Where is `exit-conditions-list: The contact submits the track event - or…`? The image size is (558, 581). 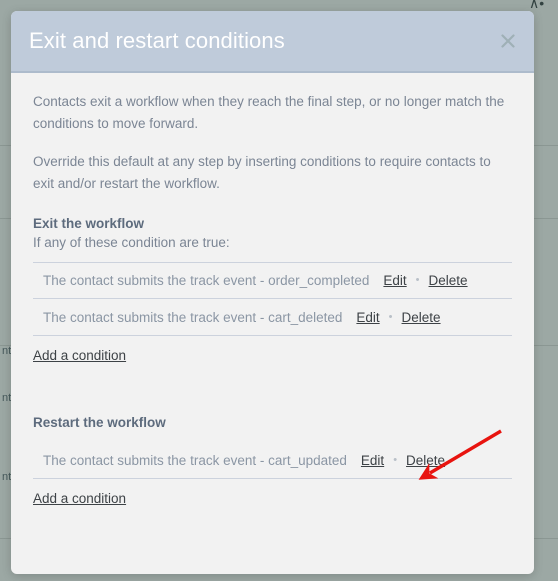 exit-conditions-list: The contact submits the track event - or… is located at coordinates (272, 299).